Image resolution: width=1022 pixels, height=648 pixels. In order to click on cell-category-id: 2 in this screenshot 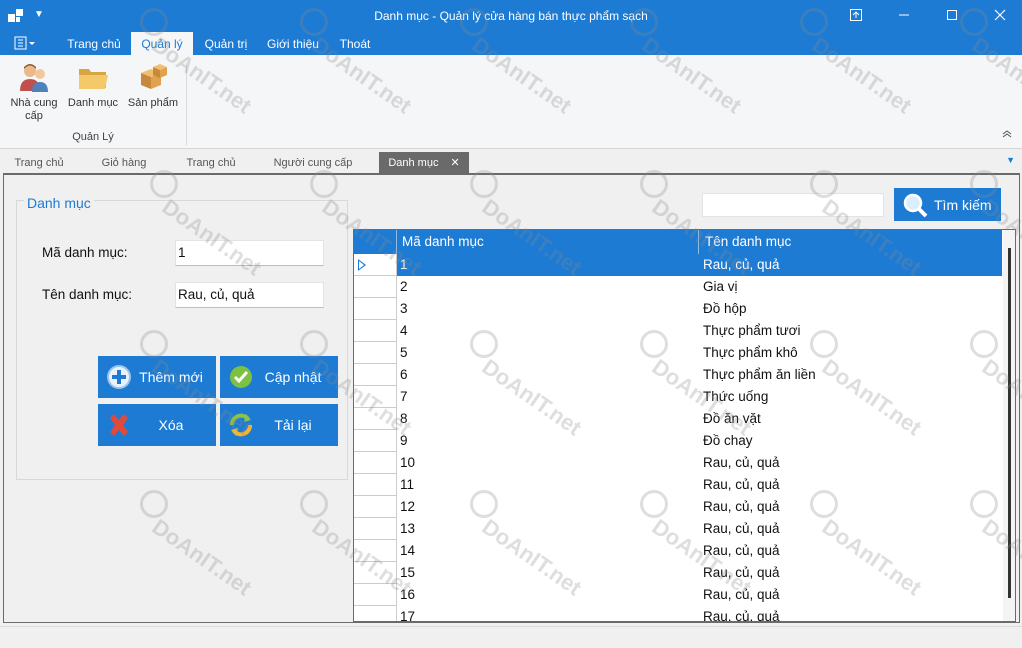, I will do `click(404, 286)`.